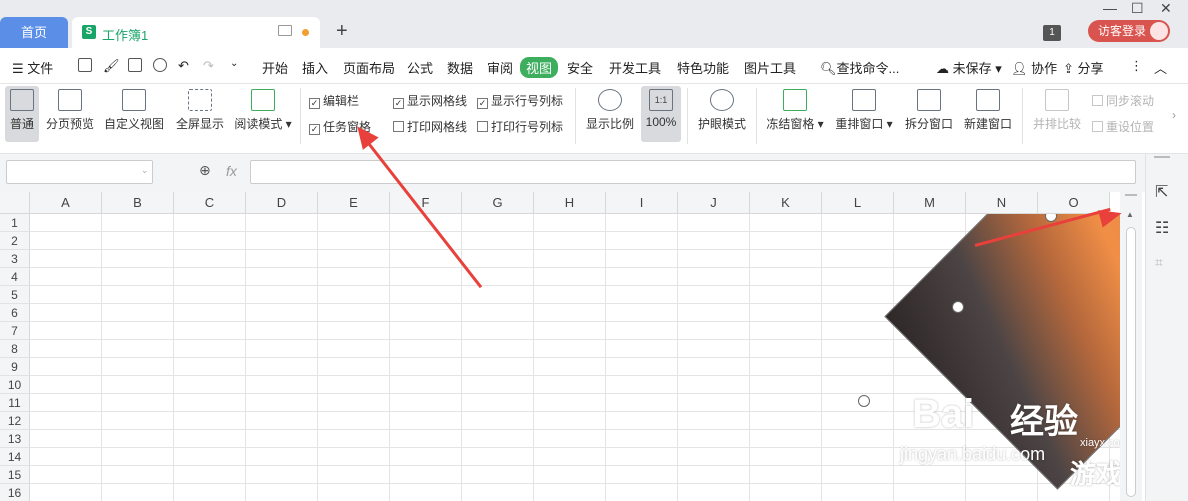 The height and width of the screenshot is (501, 1188). Describe the element at coordinates (15, 457) in the screenshot. I see `row-header: 14` at that location.